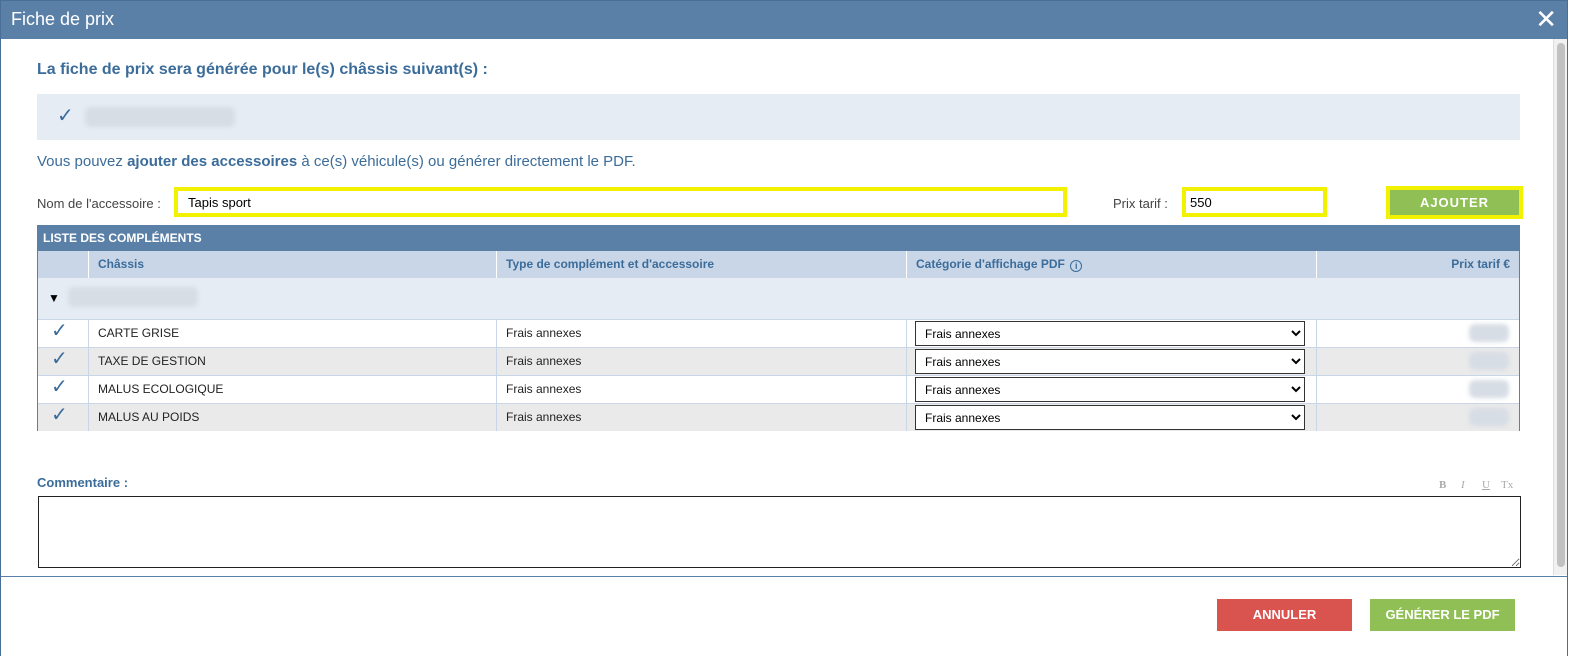 Image resolution: width=1576 pixels, height=659 pixels. Describe the element at coordinates (1454, 202) in the screenshot. I see `add-accessory-button: AJOUTER` at that location.